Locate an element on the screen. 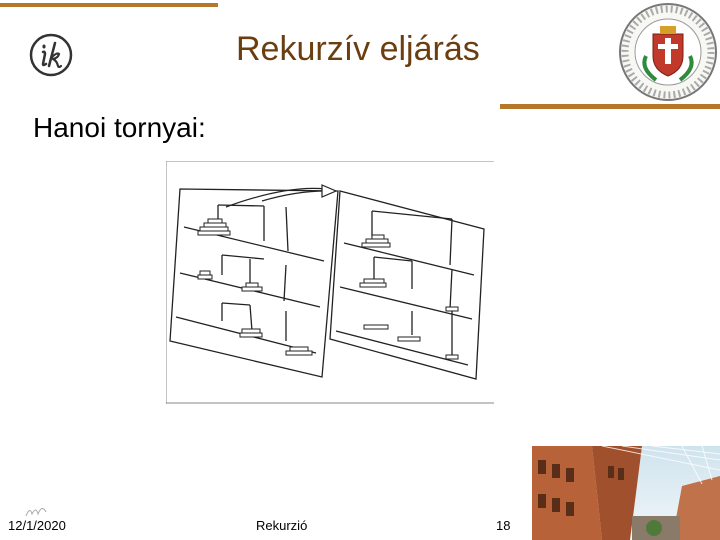 Image resolution: width=720 pixels, height=540 pixels. right-accent-rule is located at coordinates (610, 106).